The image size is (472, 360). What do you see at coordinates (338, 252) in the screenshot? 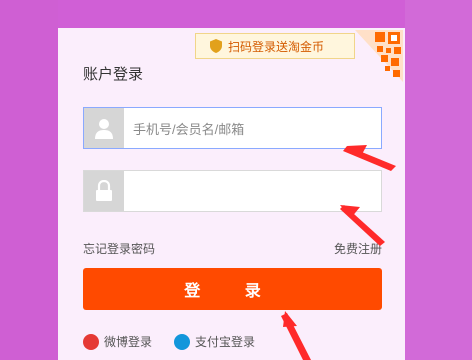
I see `annotation-arrows` at bounding box center [338, 252].